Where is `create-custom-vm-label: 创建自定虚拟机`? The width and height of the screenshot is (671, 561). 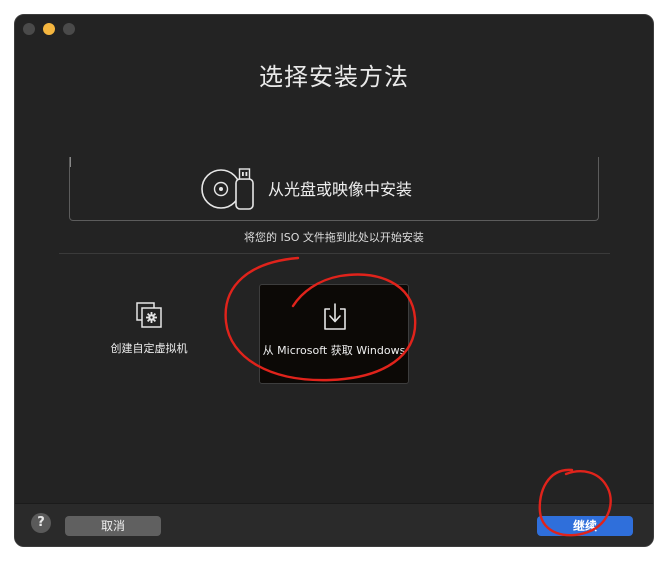
create-custom-vm-label: 创建自定虚拟机 is located at coordinates (149, 348).